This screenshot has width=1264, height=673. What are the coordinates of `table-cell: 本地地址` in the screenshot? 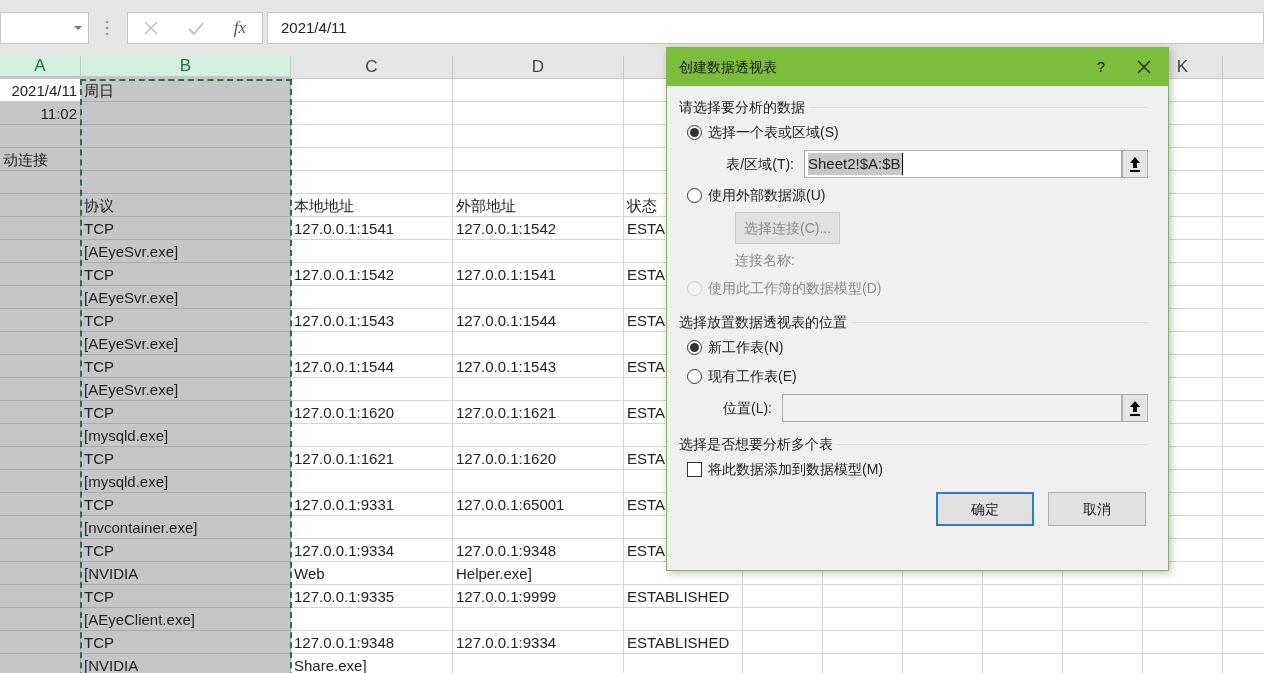 It's located at (372, 205).